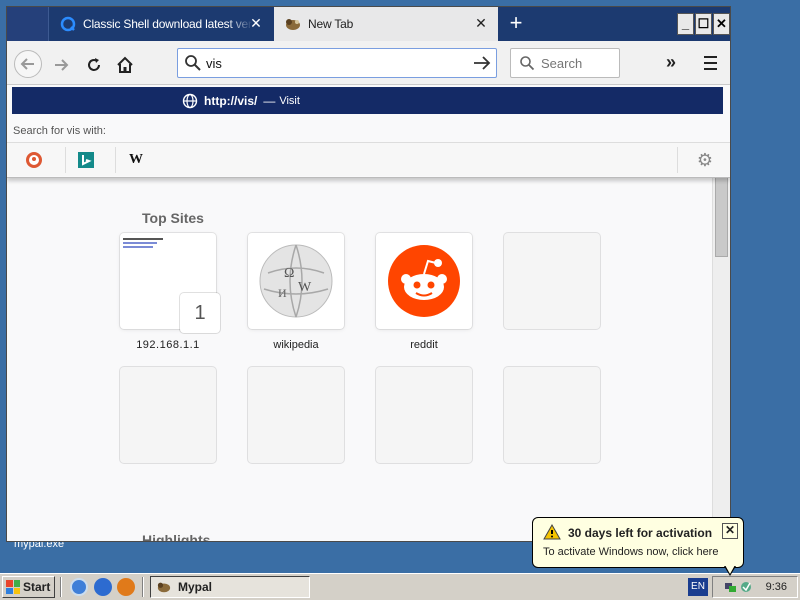  Describe the element at coordinates (176, 537) in the screenshot. I see `highlights-heading: Highlights` at that location.